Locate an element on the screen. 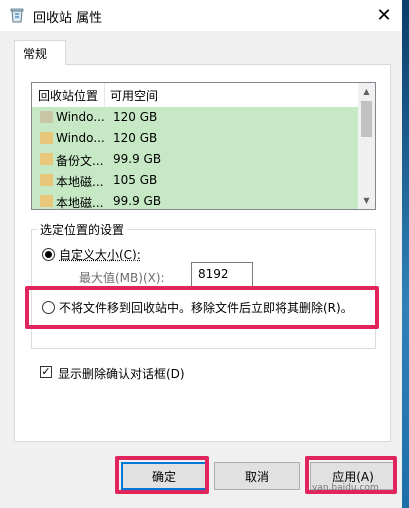  scroll-up-arrow-icon: ▲ is located at coordinates (366, 91).